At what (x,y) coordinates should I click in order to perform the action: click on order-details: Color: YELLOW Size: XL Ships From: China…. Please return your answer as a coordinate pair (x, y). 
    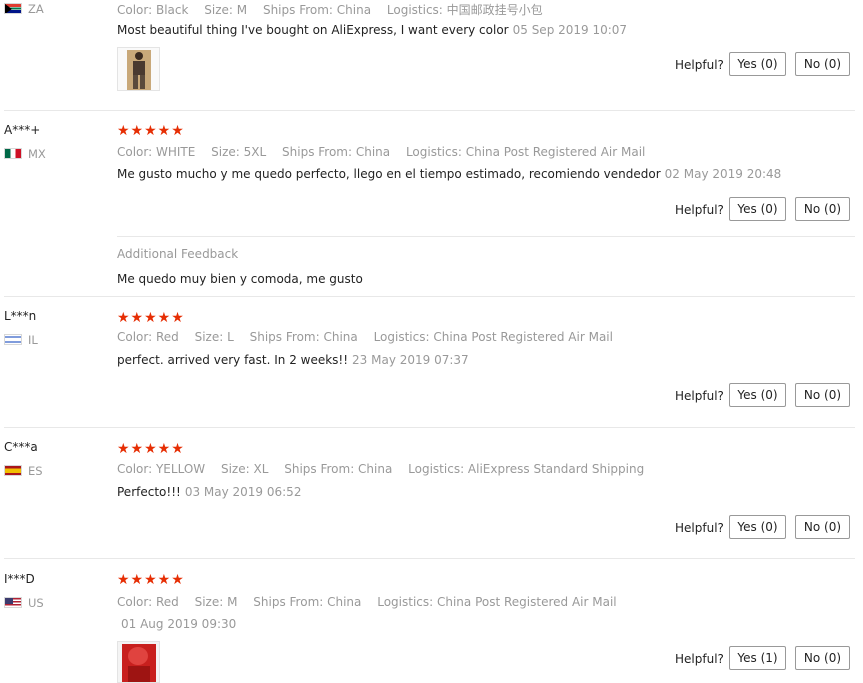
    Looking at the image, I should click on (386, 469).